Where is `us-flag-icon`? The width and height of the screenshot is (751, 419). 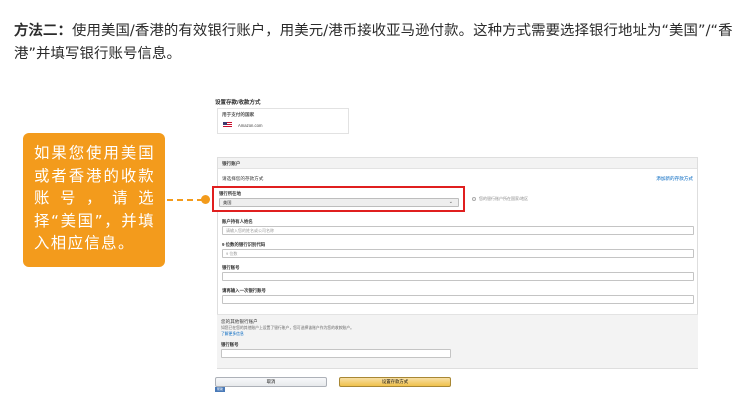 us-flag-icon is located at coordinates (227, 125).